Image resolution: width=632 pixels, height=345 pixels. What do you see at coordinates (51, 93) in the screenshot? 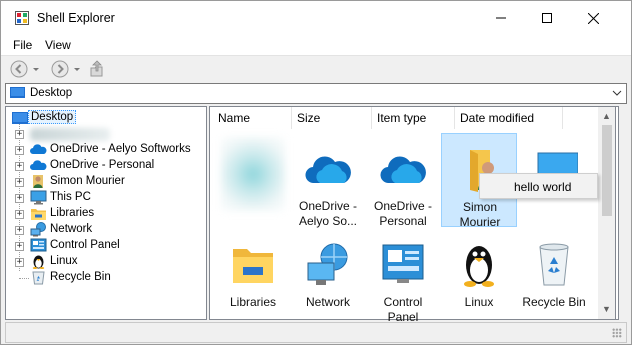
I see `address-value: Desktop` at bounding box center [51, 93].